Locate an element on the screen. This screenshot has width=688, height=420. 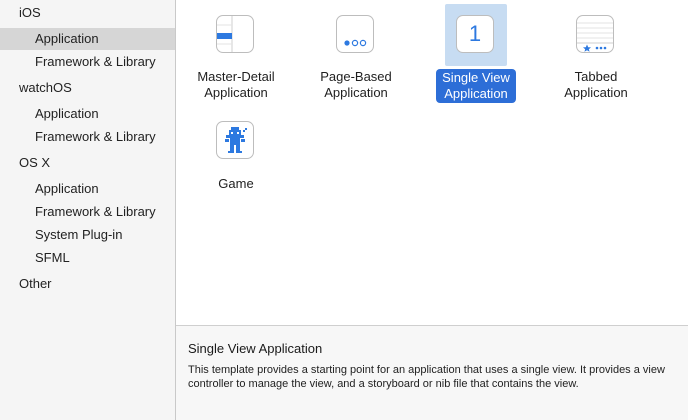
template-tabbed: Tabbed Application is located at coordinates (596, 50).